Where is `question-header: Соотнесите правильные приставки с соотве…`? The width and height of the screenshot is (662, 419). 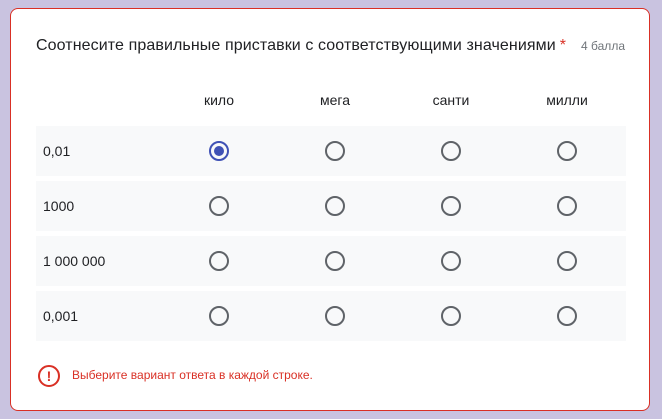
question-header: Соотнесите правильные приставки с соотве… is located at coordinates (330, 47).